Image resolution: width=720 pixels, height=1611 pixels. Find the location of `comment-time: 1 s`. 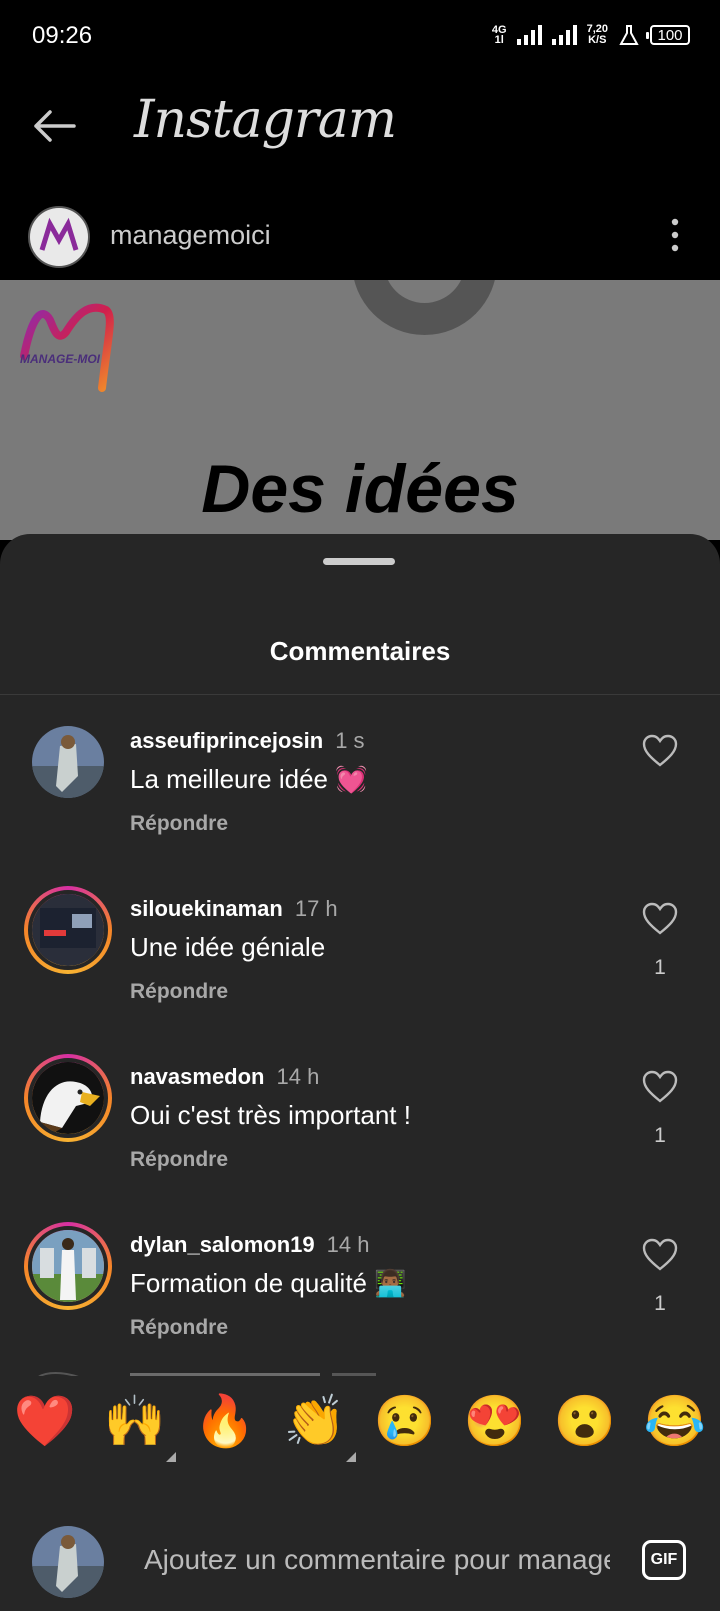

comment-time: 1 s is located at coordinates (350, 740).